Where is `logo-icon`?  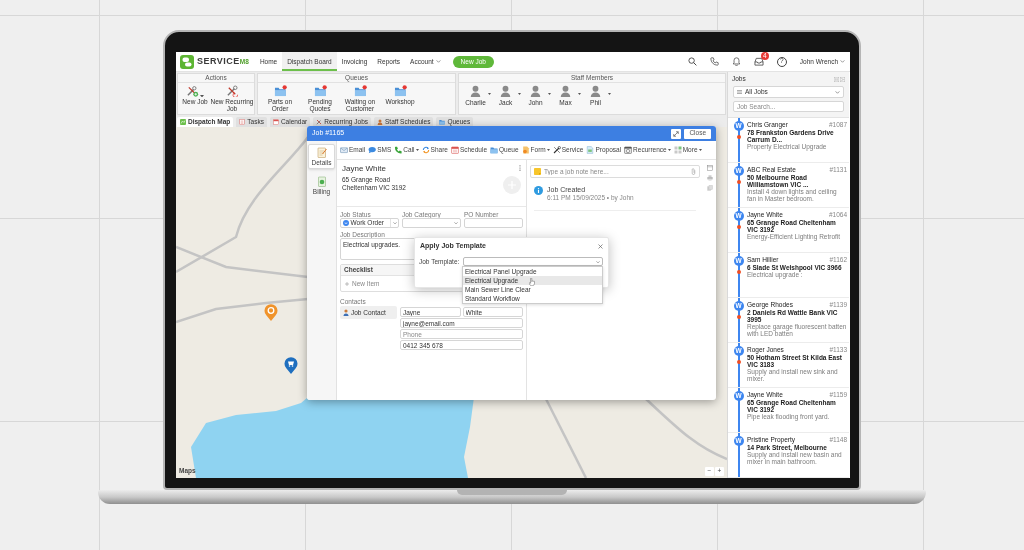 logo-icon is located at coordinates (187, 61).